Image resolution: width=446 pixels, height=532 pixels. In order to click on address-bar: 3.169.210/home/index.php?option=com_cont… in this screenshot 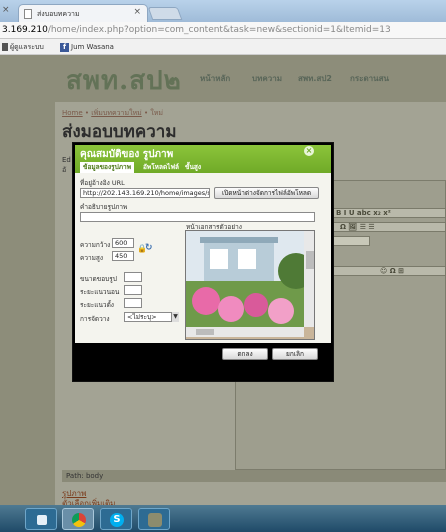, I will do `click(223, 30)`.